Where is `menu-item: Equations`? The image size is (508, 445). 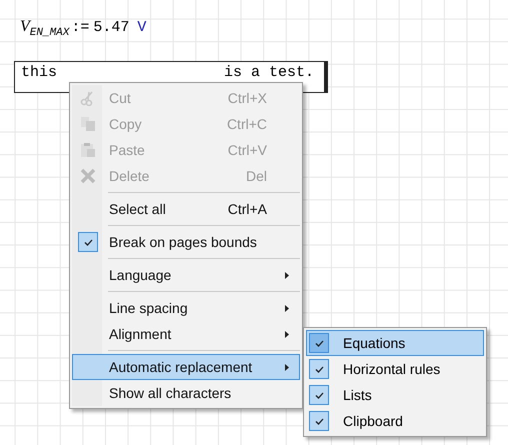
menu-item: Equations is located at coordinates (395, 343).